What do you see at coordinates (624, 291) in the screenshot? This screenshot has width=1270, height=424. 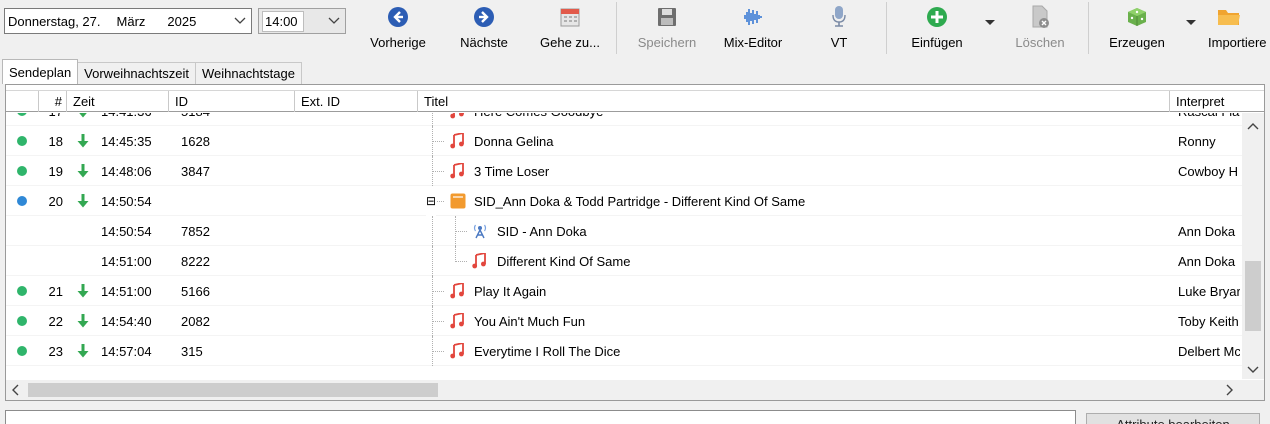 I see `table-row: 21 14:51:00 5166 Play It Again Luke Bryar` at bounding box center [624, 291].